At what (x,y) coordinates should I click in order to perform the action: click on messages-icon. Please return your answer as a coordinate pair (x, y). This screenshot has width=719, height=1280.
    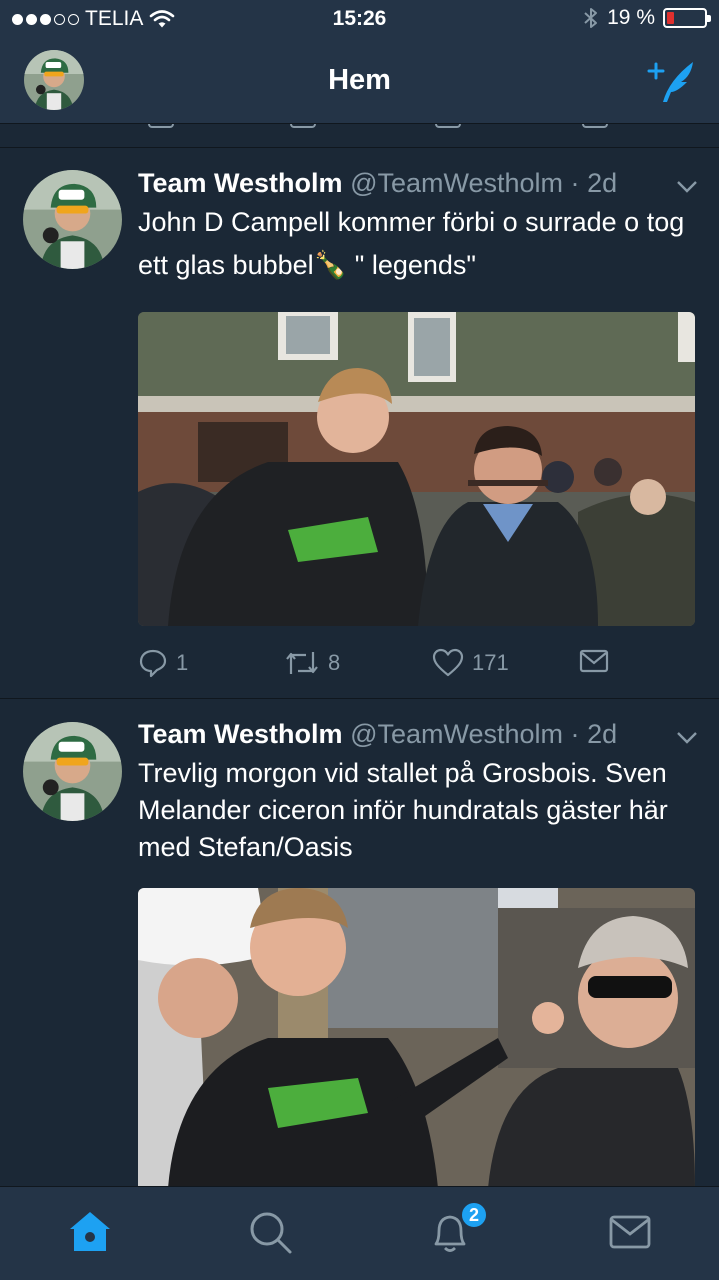
    Looking at the image, I should click on (630, 1232).